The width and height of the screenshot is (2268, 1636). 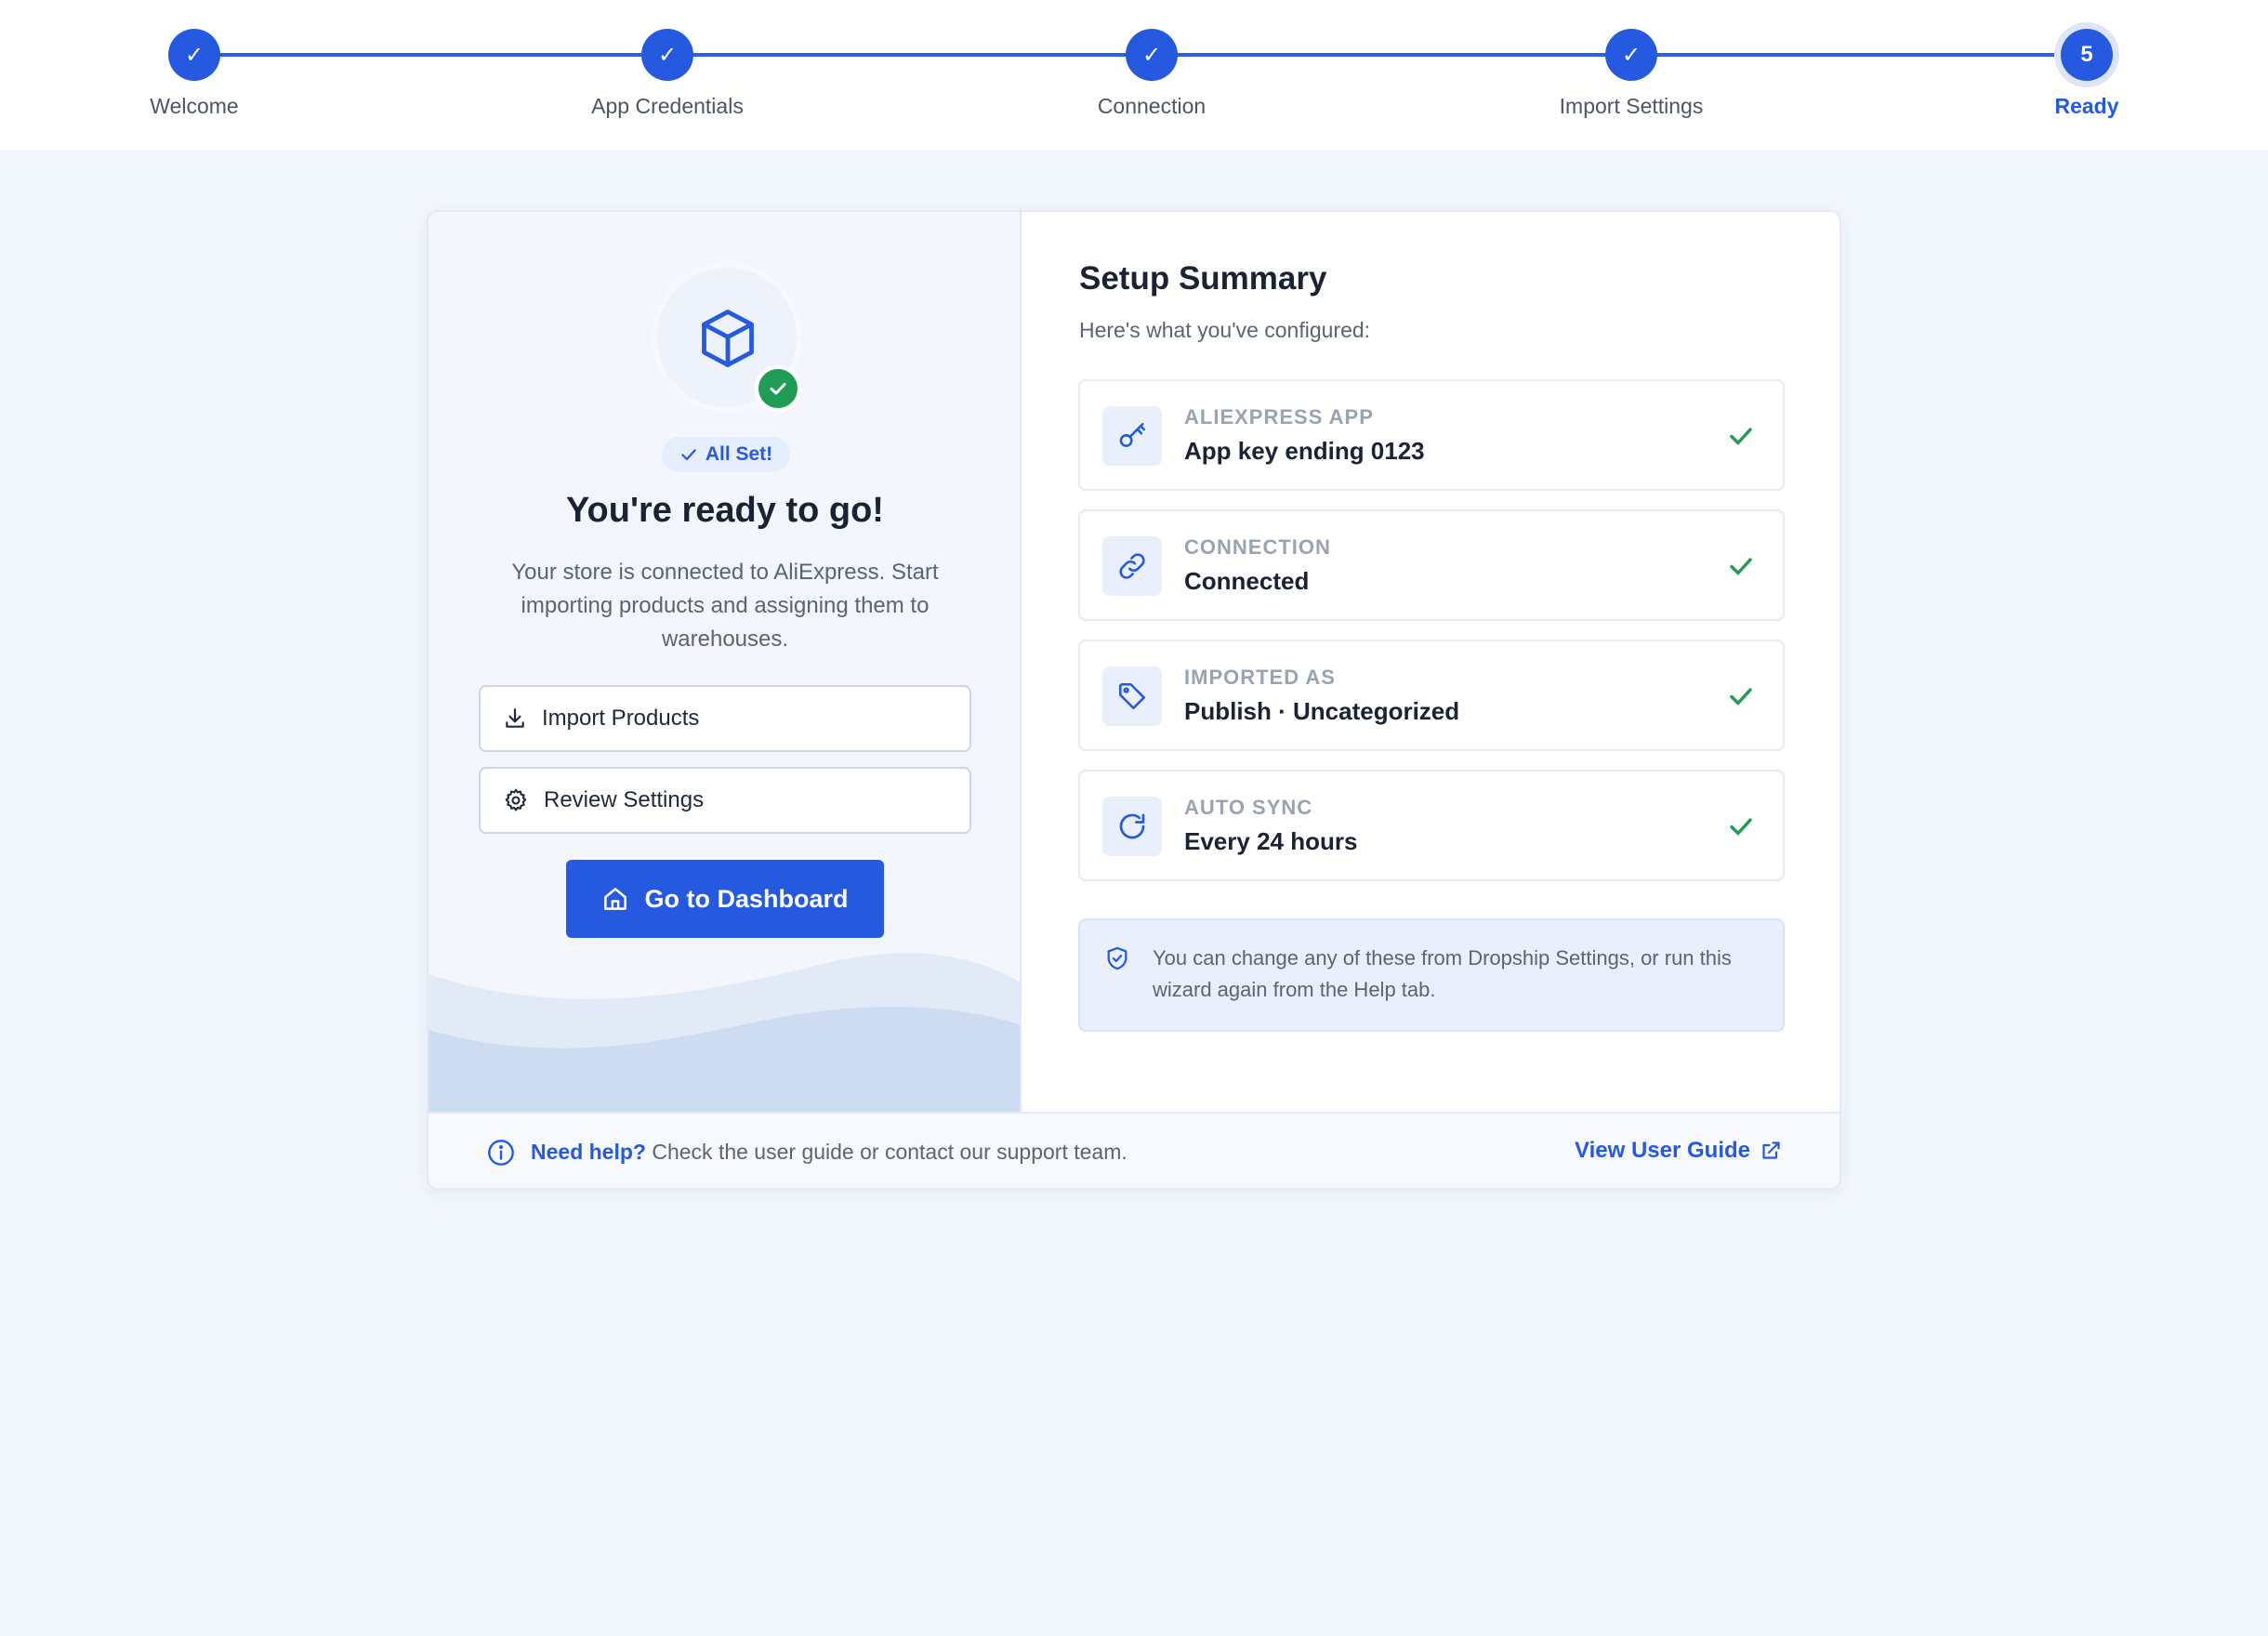 I want to click on refresh-icon, so click(x=1132, y=827).